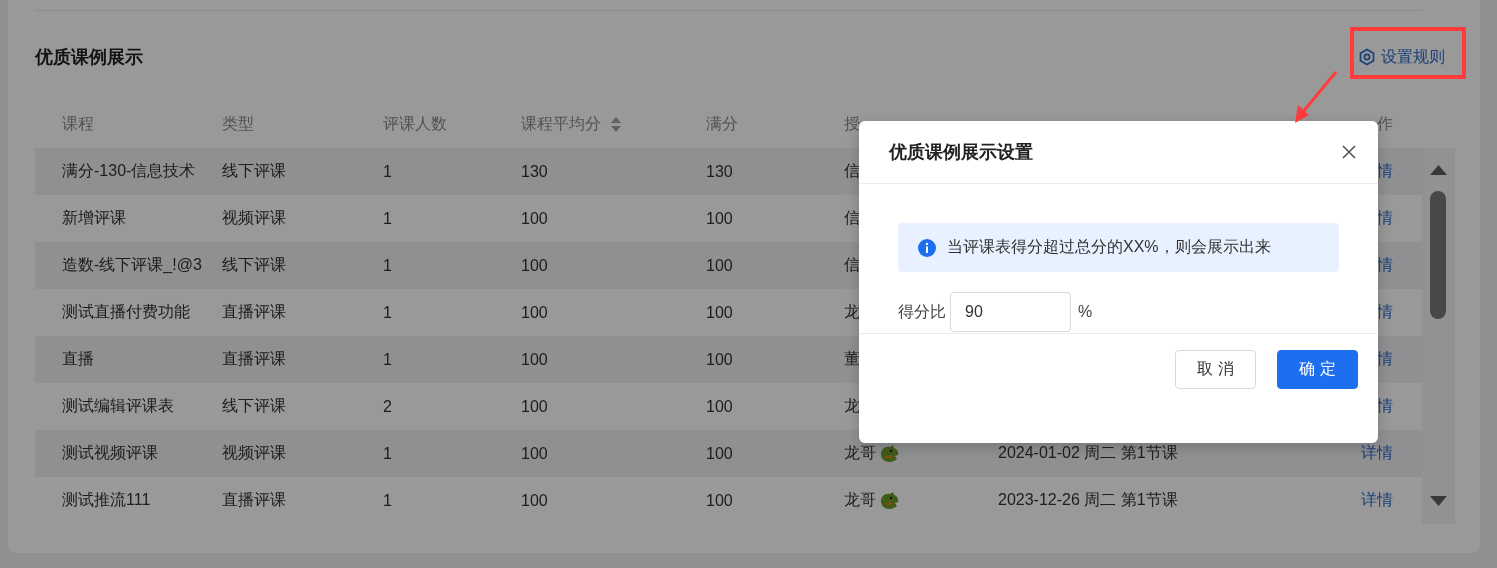 This screenshot has height=568, width=1497. I want to click on sort-icon, so click(616, 124).